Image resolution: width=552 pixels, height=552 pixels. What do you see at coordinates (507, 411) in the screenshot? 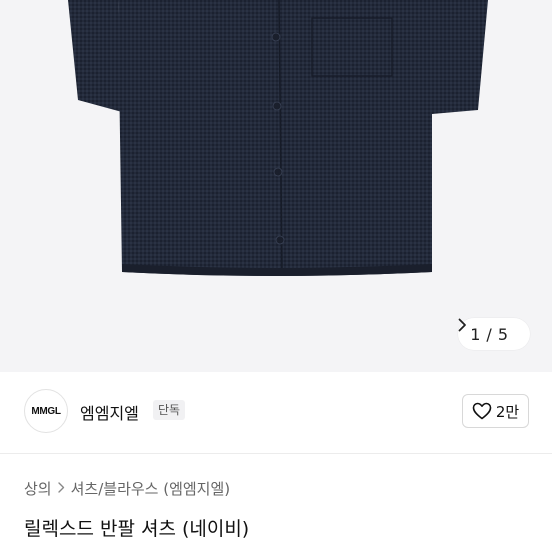
I see `like-count: 2만` at bounding box center [507, 411].